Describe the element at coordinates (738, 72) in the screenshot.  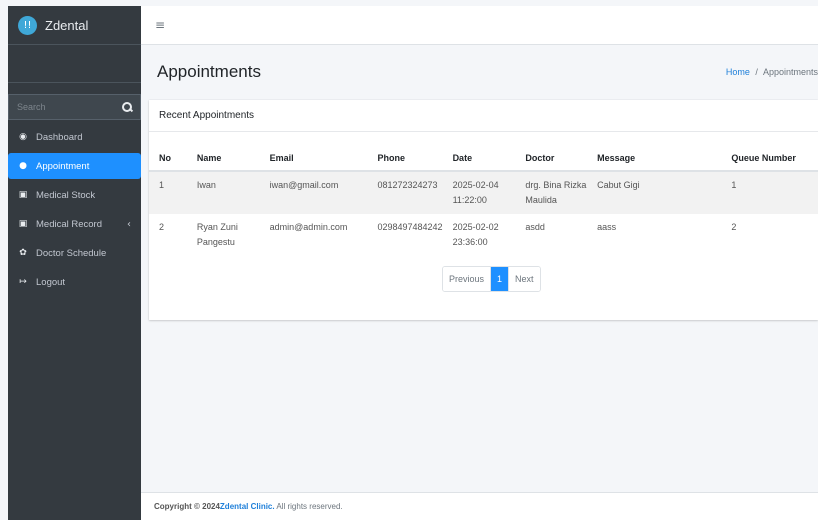
I see `breadcrumb-home-link: Home` at that location.